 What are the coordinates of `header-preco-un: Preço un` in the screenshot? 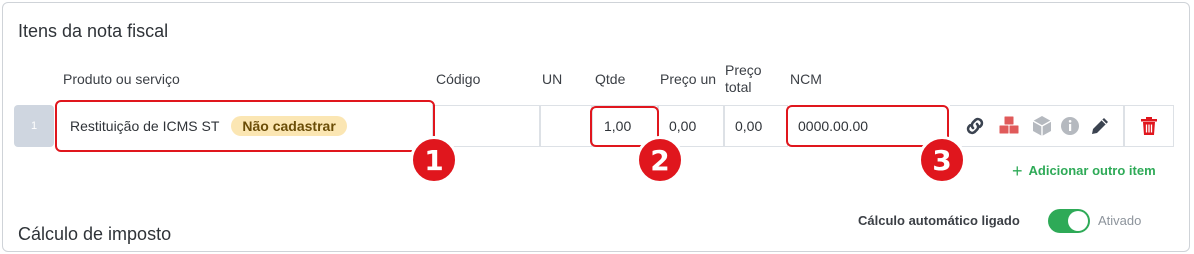 It's located at (688, 79).